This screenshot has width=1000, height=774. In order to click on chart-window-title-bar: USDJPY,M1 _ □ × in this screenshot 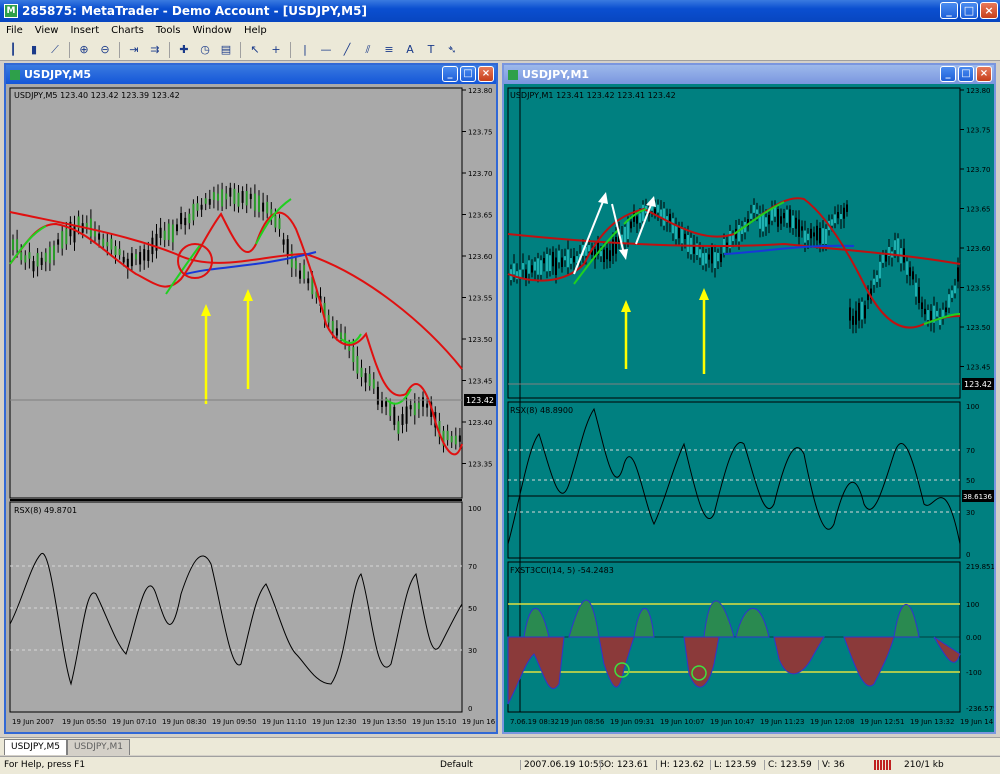, I will do `click(749, 74)`.